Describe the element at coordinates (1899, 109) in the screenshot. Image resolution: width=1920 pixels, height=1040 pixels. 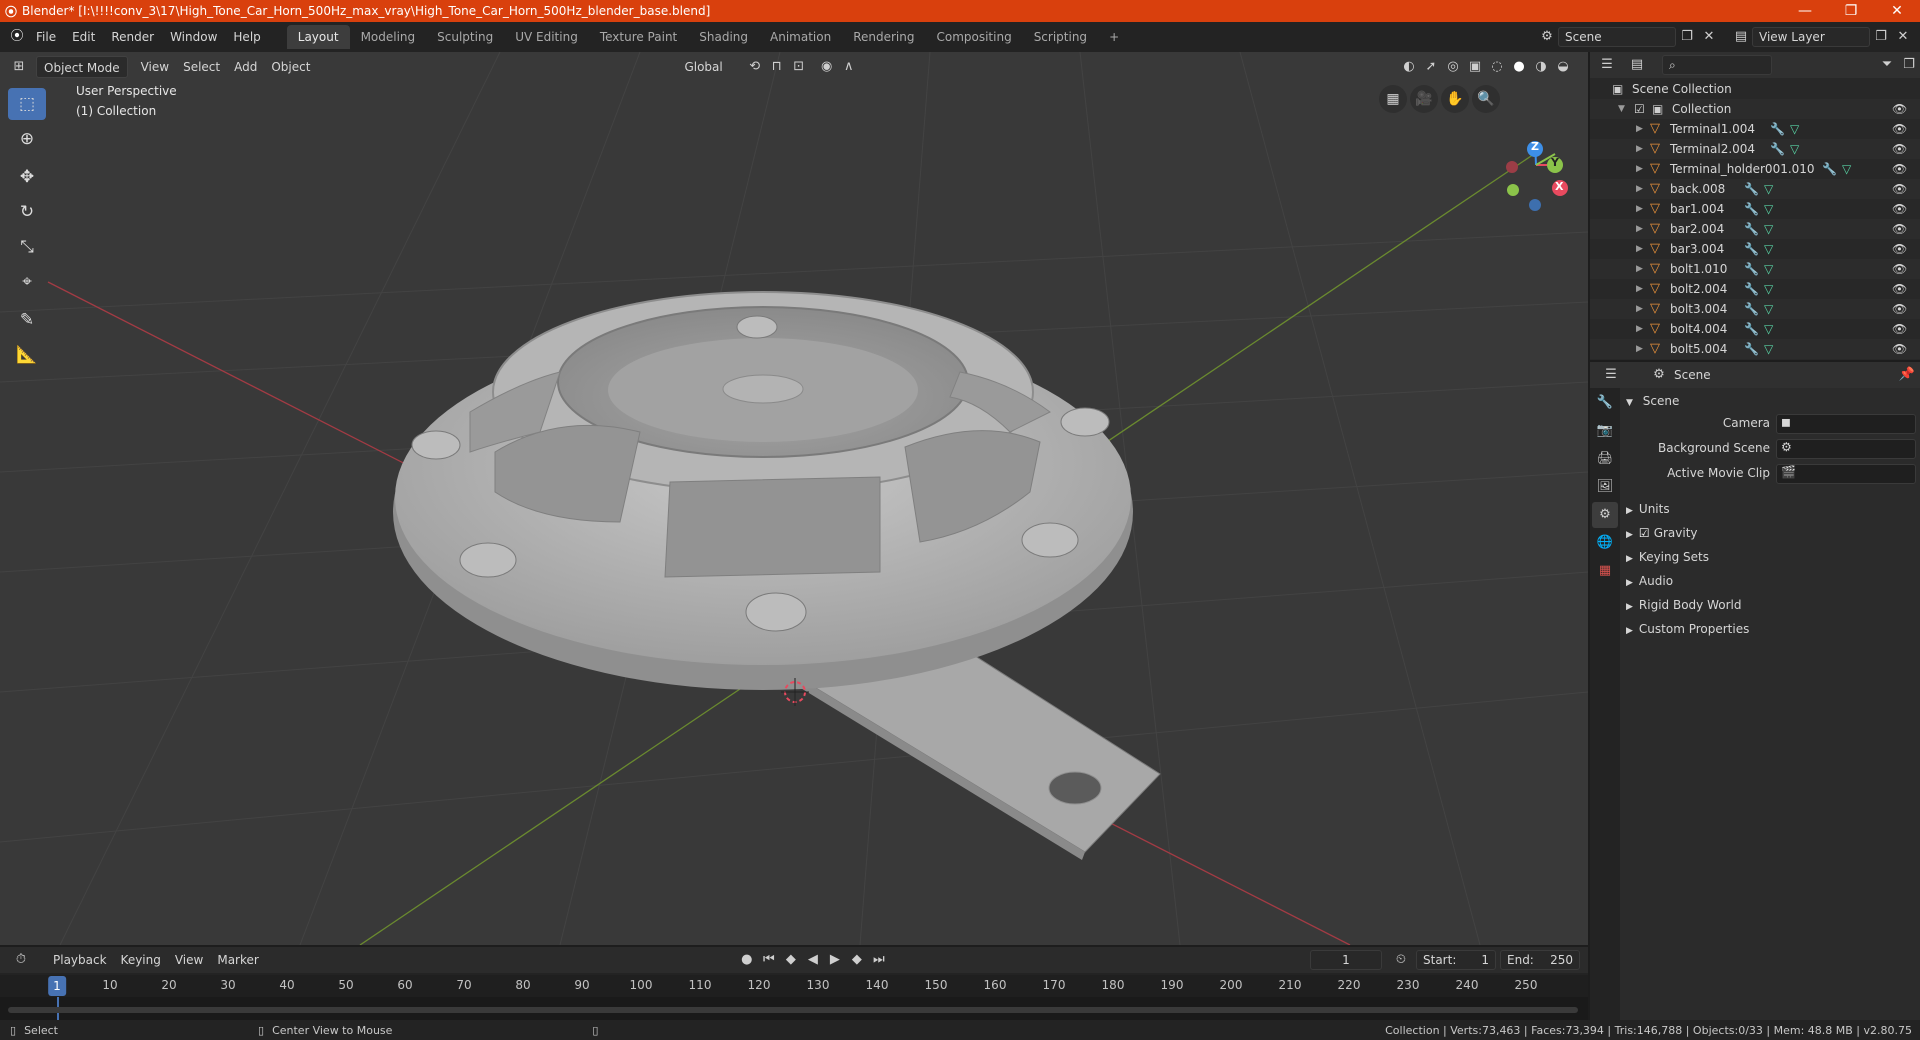
I see `collection-visibility-eye-icon: 👁` at that location.